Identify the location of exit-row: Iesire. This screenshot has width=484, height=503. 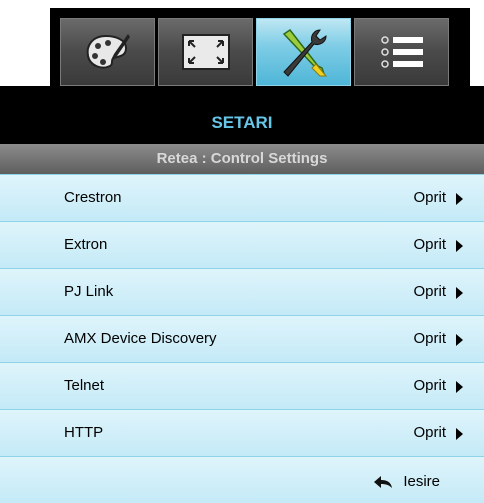
(242, 479).